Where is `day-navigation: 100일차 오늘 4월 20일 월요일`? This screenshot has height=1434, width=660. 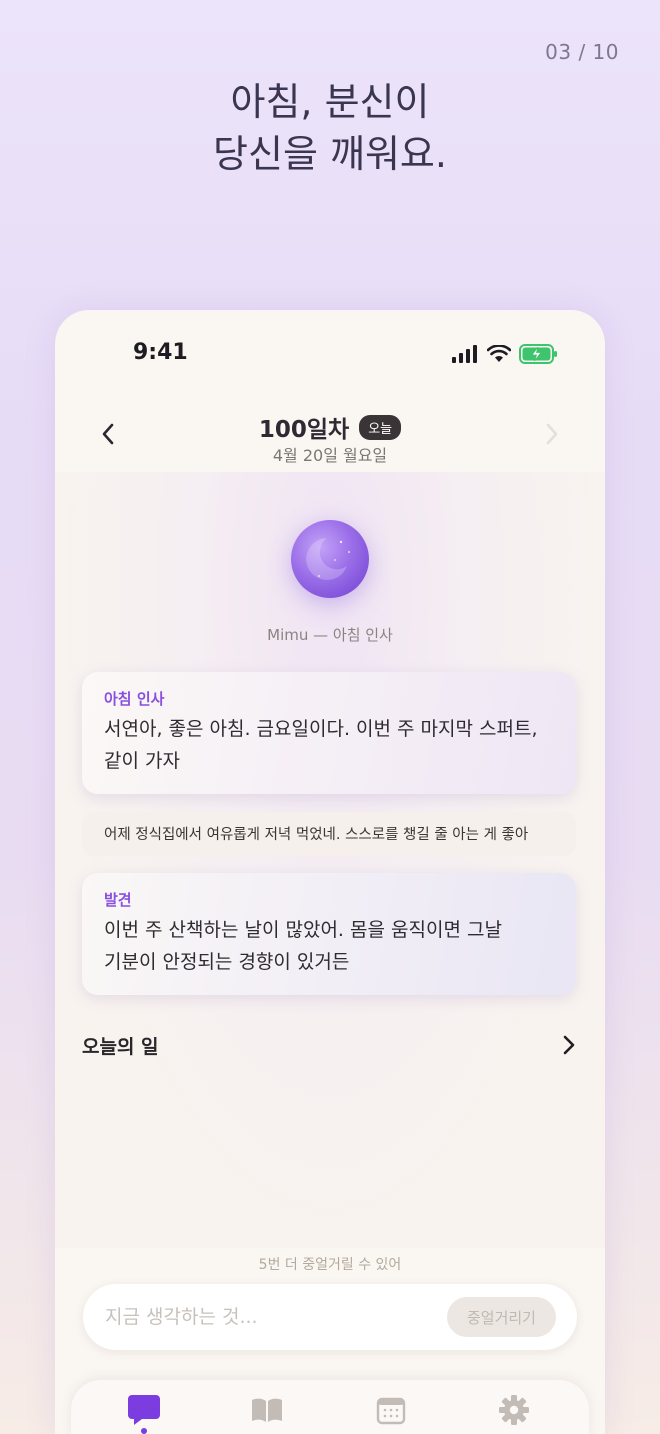 day-navigation: 100일차 오늘 4월 20일 월요일 is located at coordinates (330, 436).